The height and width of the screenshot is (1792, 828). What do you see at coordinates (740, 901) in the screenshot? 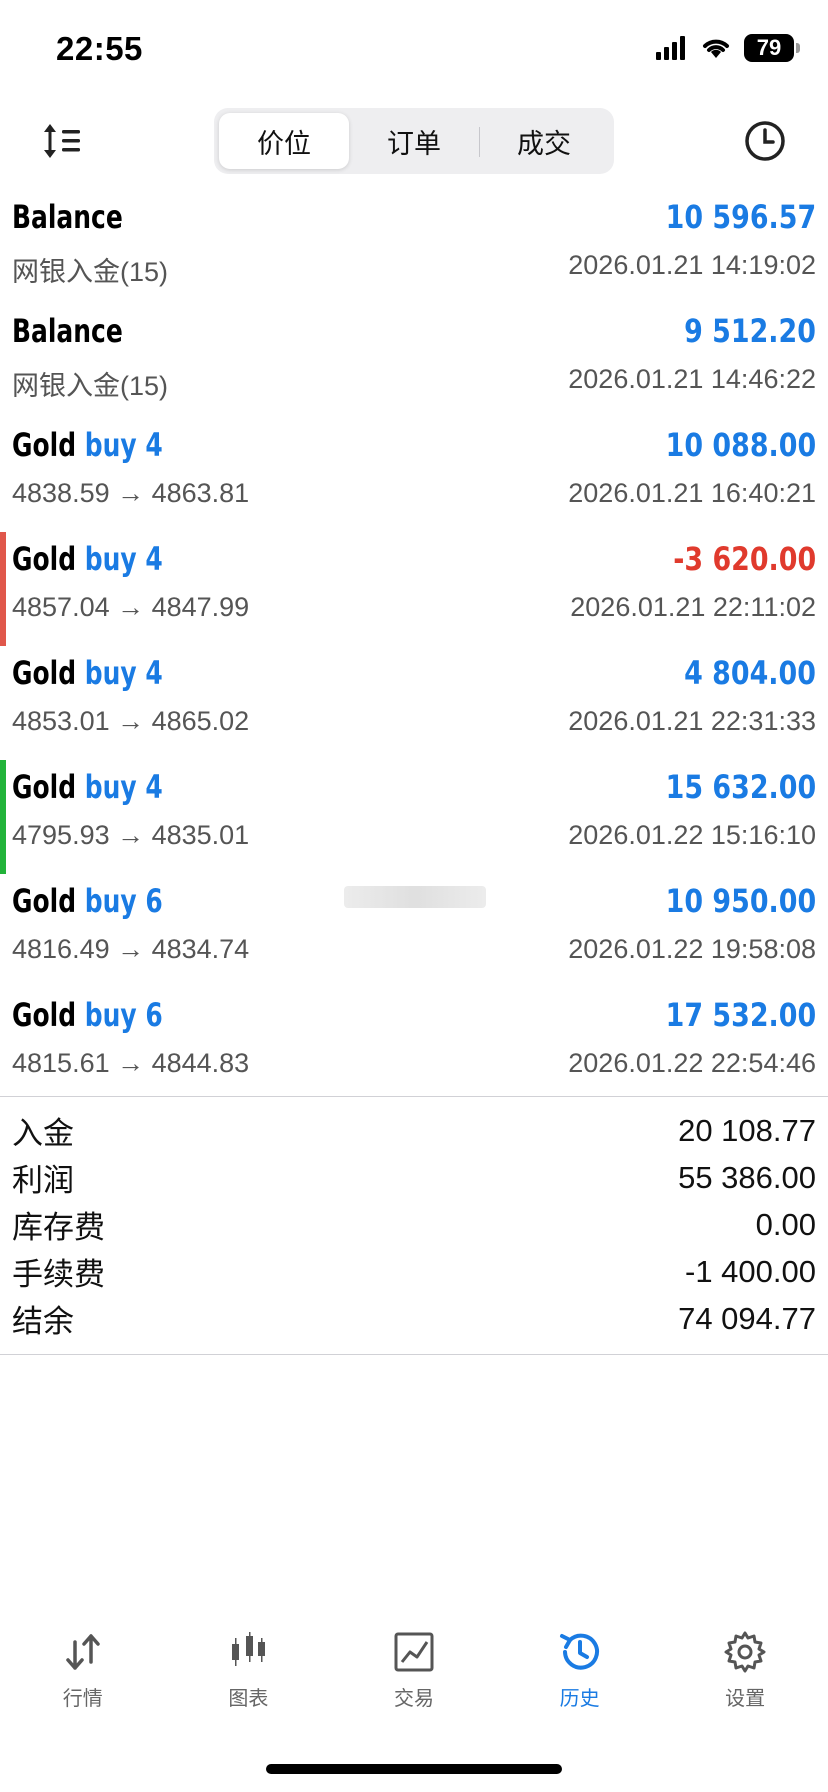
I see `deal-amount: 10 950.00` at bounding box center [740, 901].